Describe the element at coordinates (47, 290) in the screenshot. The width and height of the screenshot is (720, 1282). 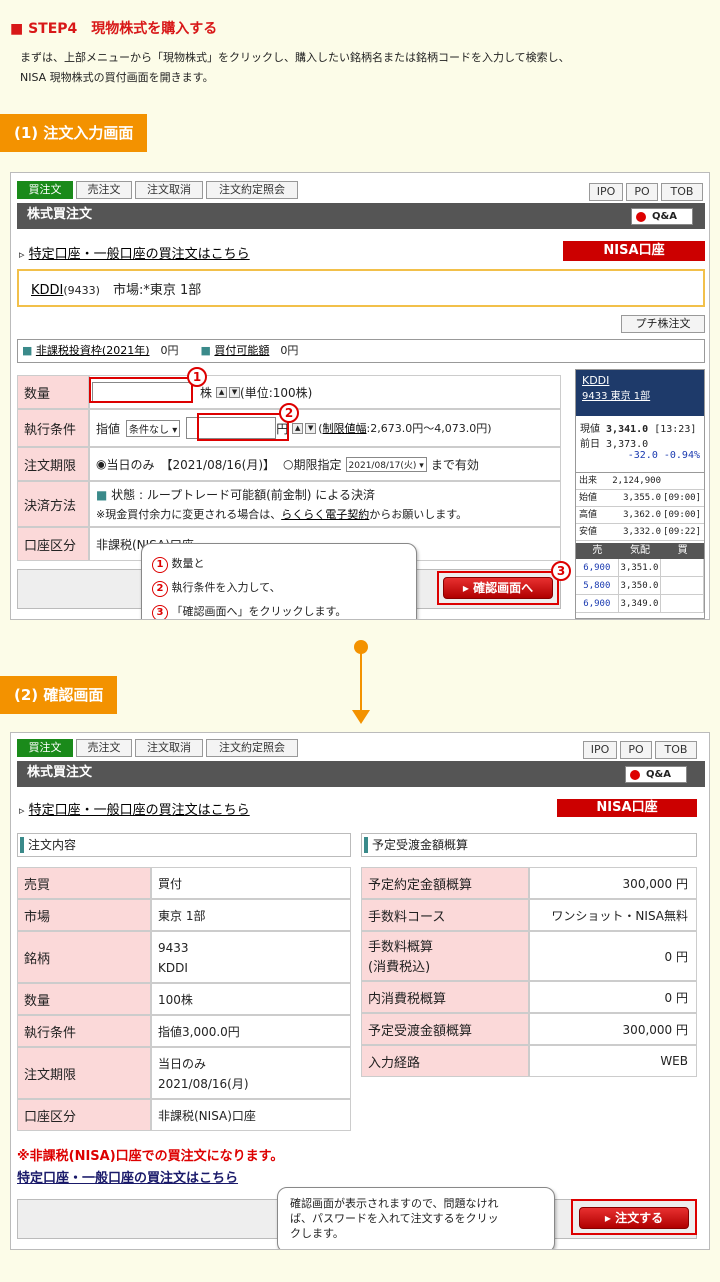
I see `stock-name-link: KDDI` at that location.